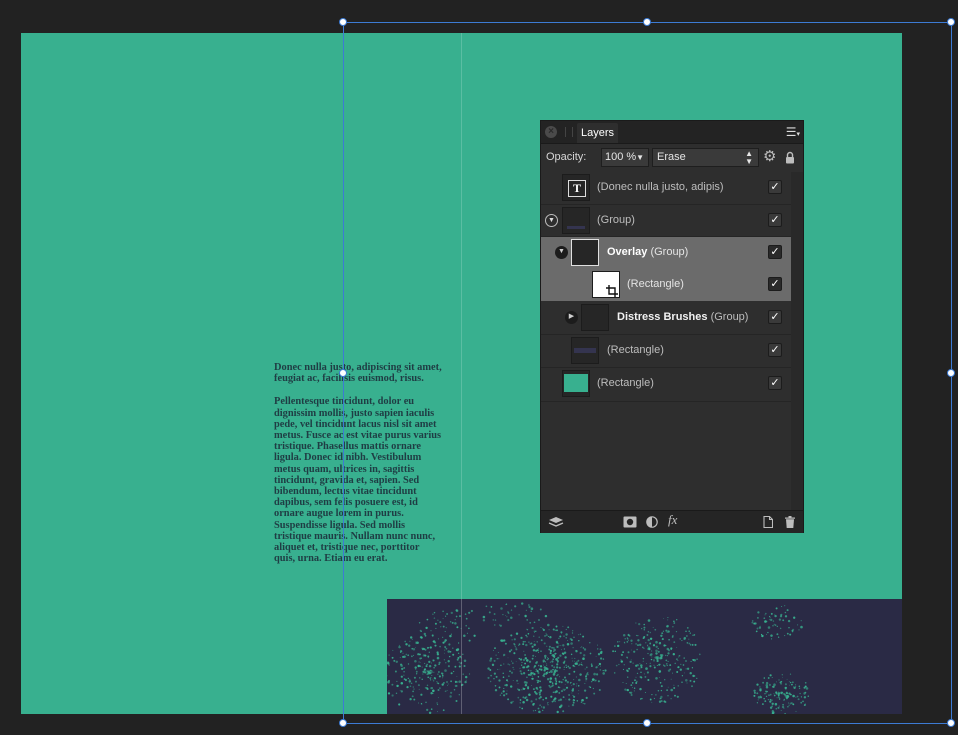  I want to click on selection-handle-top-center, so click(647, 22).